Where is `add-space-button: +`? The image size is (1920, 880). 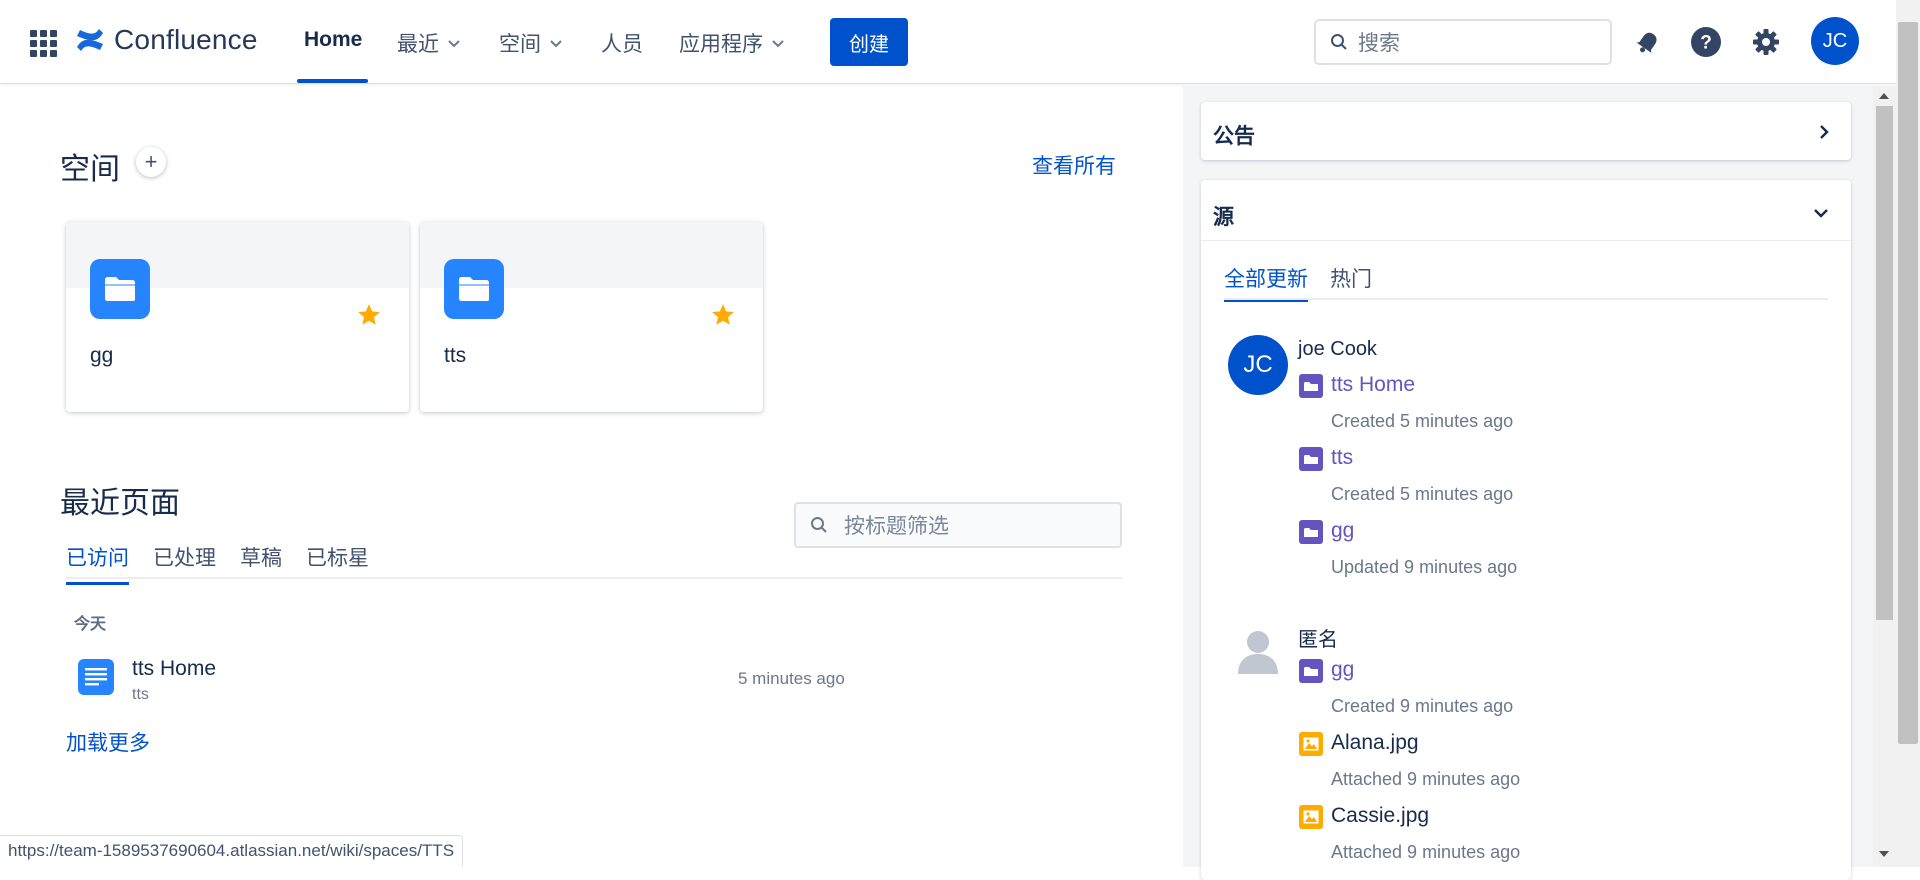
add-space-button: + is located at coordinates (151, 162).